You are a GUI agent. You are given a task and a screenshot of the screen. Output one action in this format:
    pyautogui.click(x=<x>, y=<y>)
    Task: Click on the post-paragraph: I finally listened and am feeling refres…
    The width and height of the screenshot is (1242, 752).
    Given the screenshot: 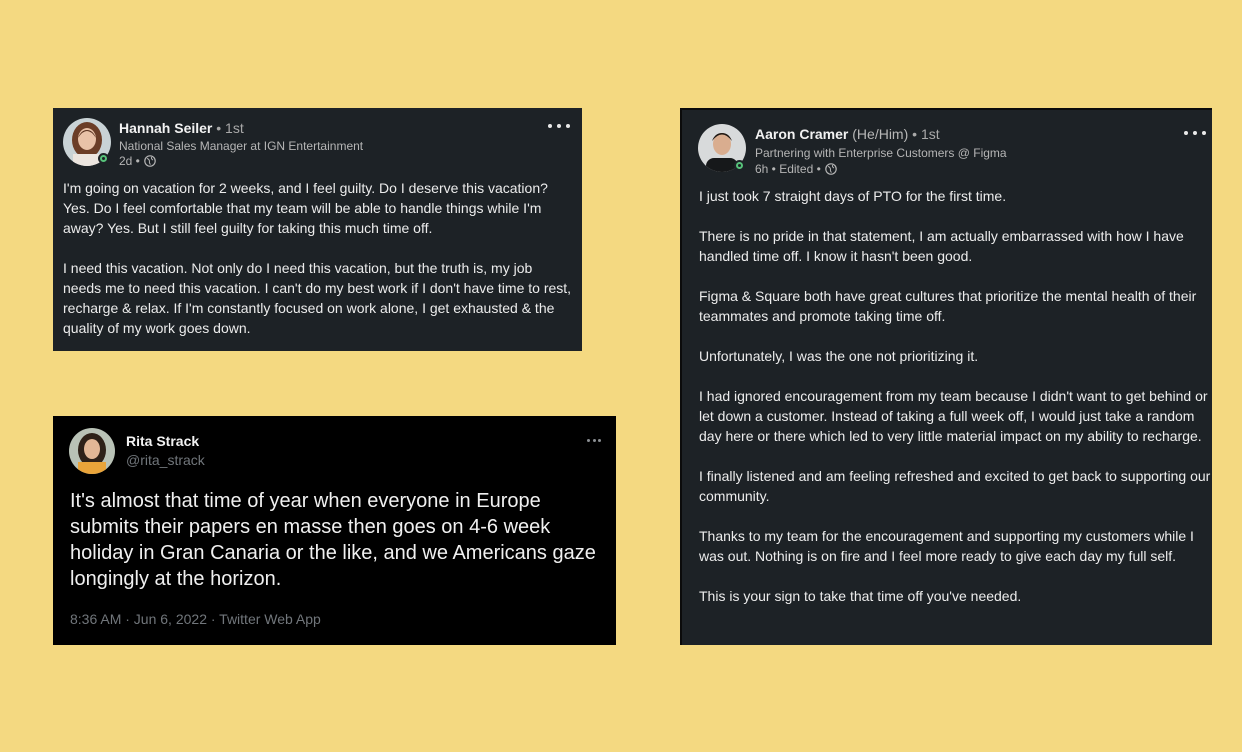 What is the action you would take?
    pyautogui.click(x=955, y=486)
    